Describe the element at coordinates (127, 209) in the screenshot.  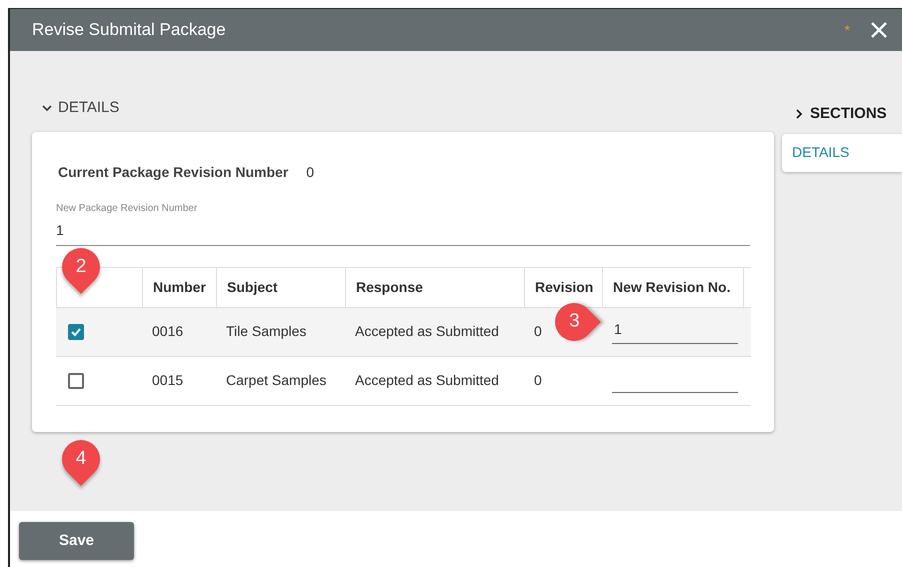
I see `field-label: New Package Revision Number` at that location.